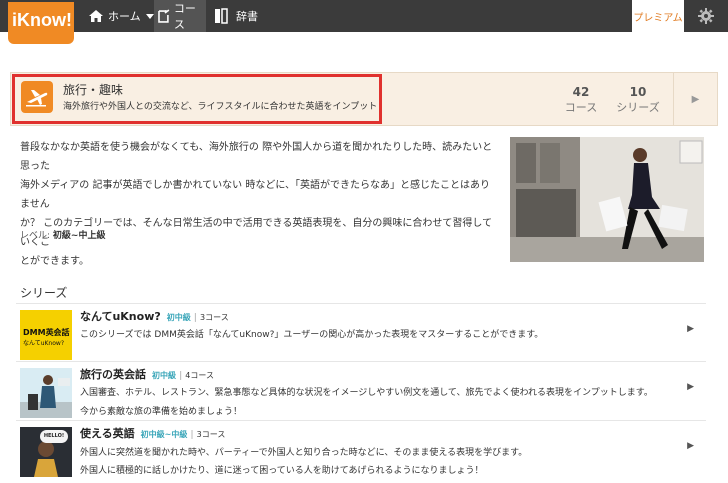 This screenshot has width=728, height=483. Describe the element at coordinates (221, 16) in the screenshot. I see `book-icon` at that location.